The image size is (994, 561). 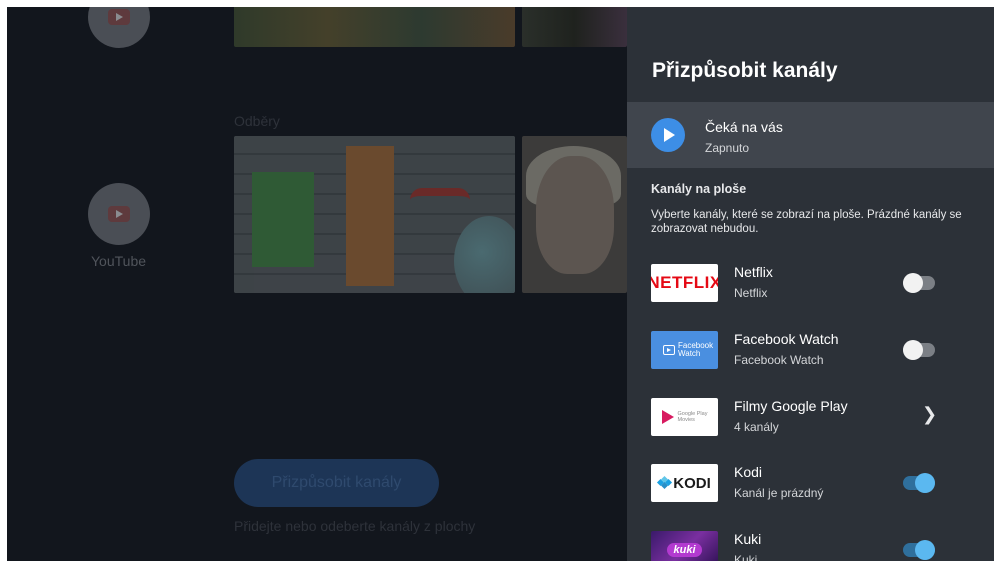 What do you see at coordinates (119, 261) in the screenshot?
I see `youtube-app-label: YouTube` at bounding box center [119, 261].